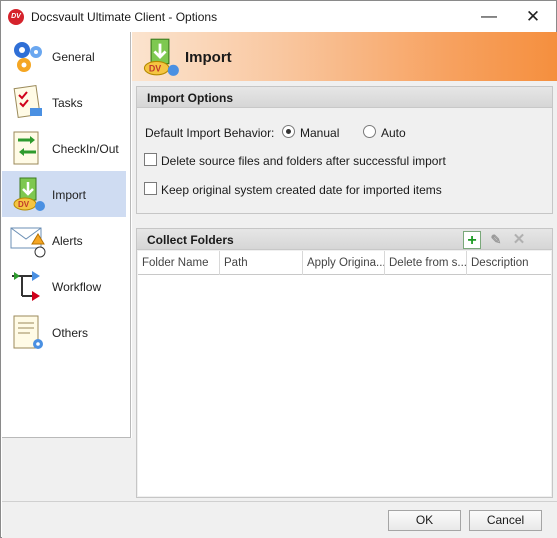 This screenshot has width=557, height=538. I want to click on column-header-description: Description, so click(509, 263).